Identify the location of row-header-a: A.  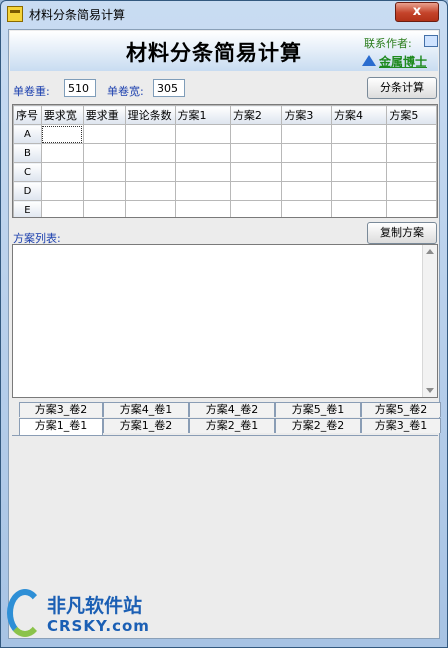
(27, 134).